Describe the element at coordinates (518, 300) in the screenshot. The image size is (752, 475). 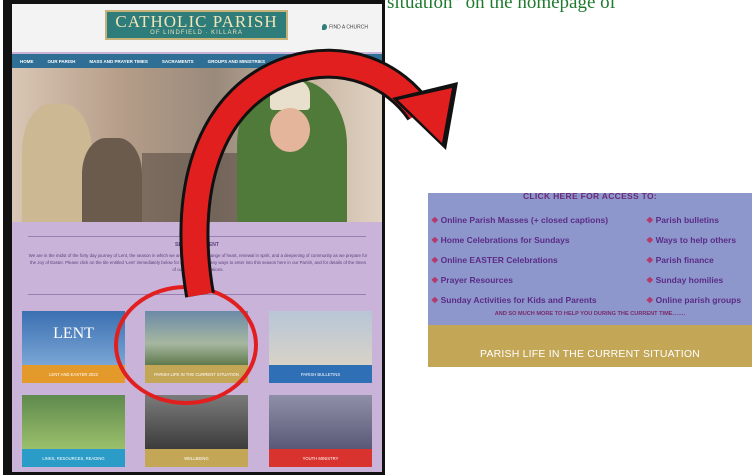
I see `panel-link-label: Sunday Activities for Kids and Parents` at that location.